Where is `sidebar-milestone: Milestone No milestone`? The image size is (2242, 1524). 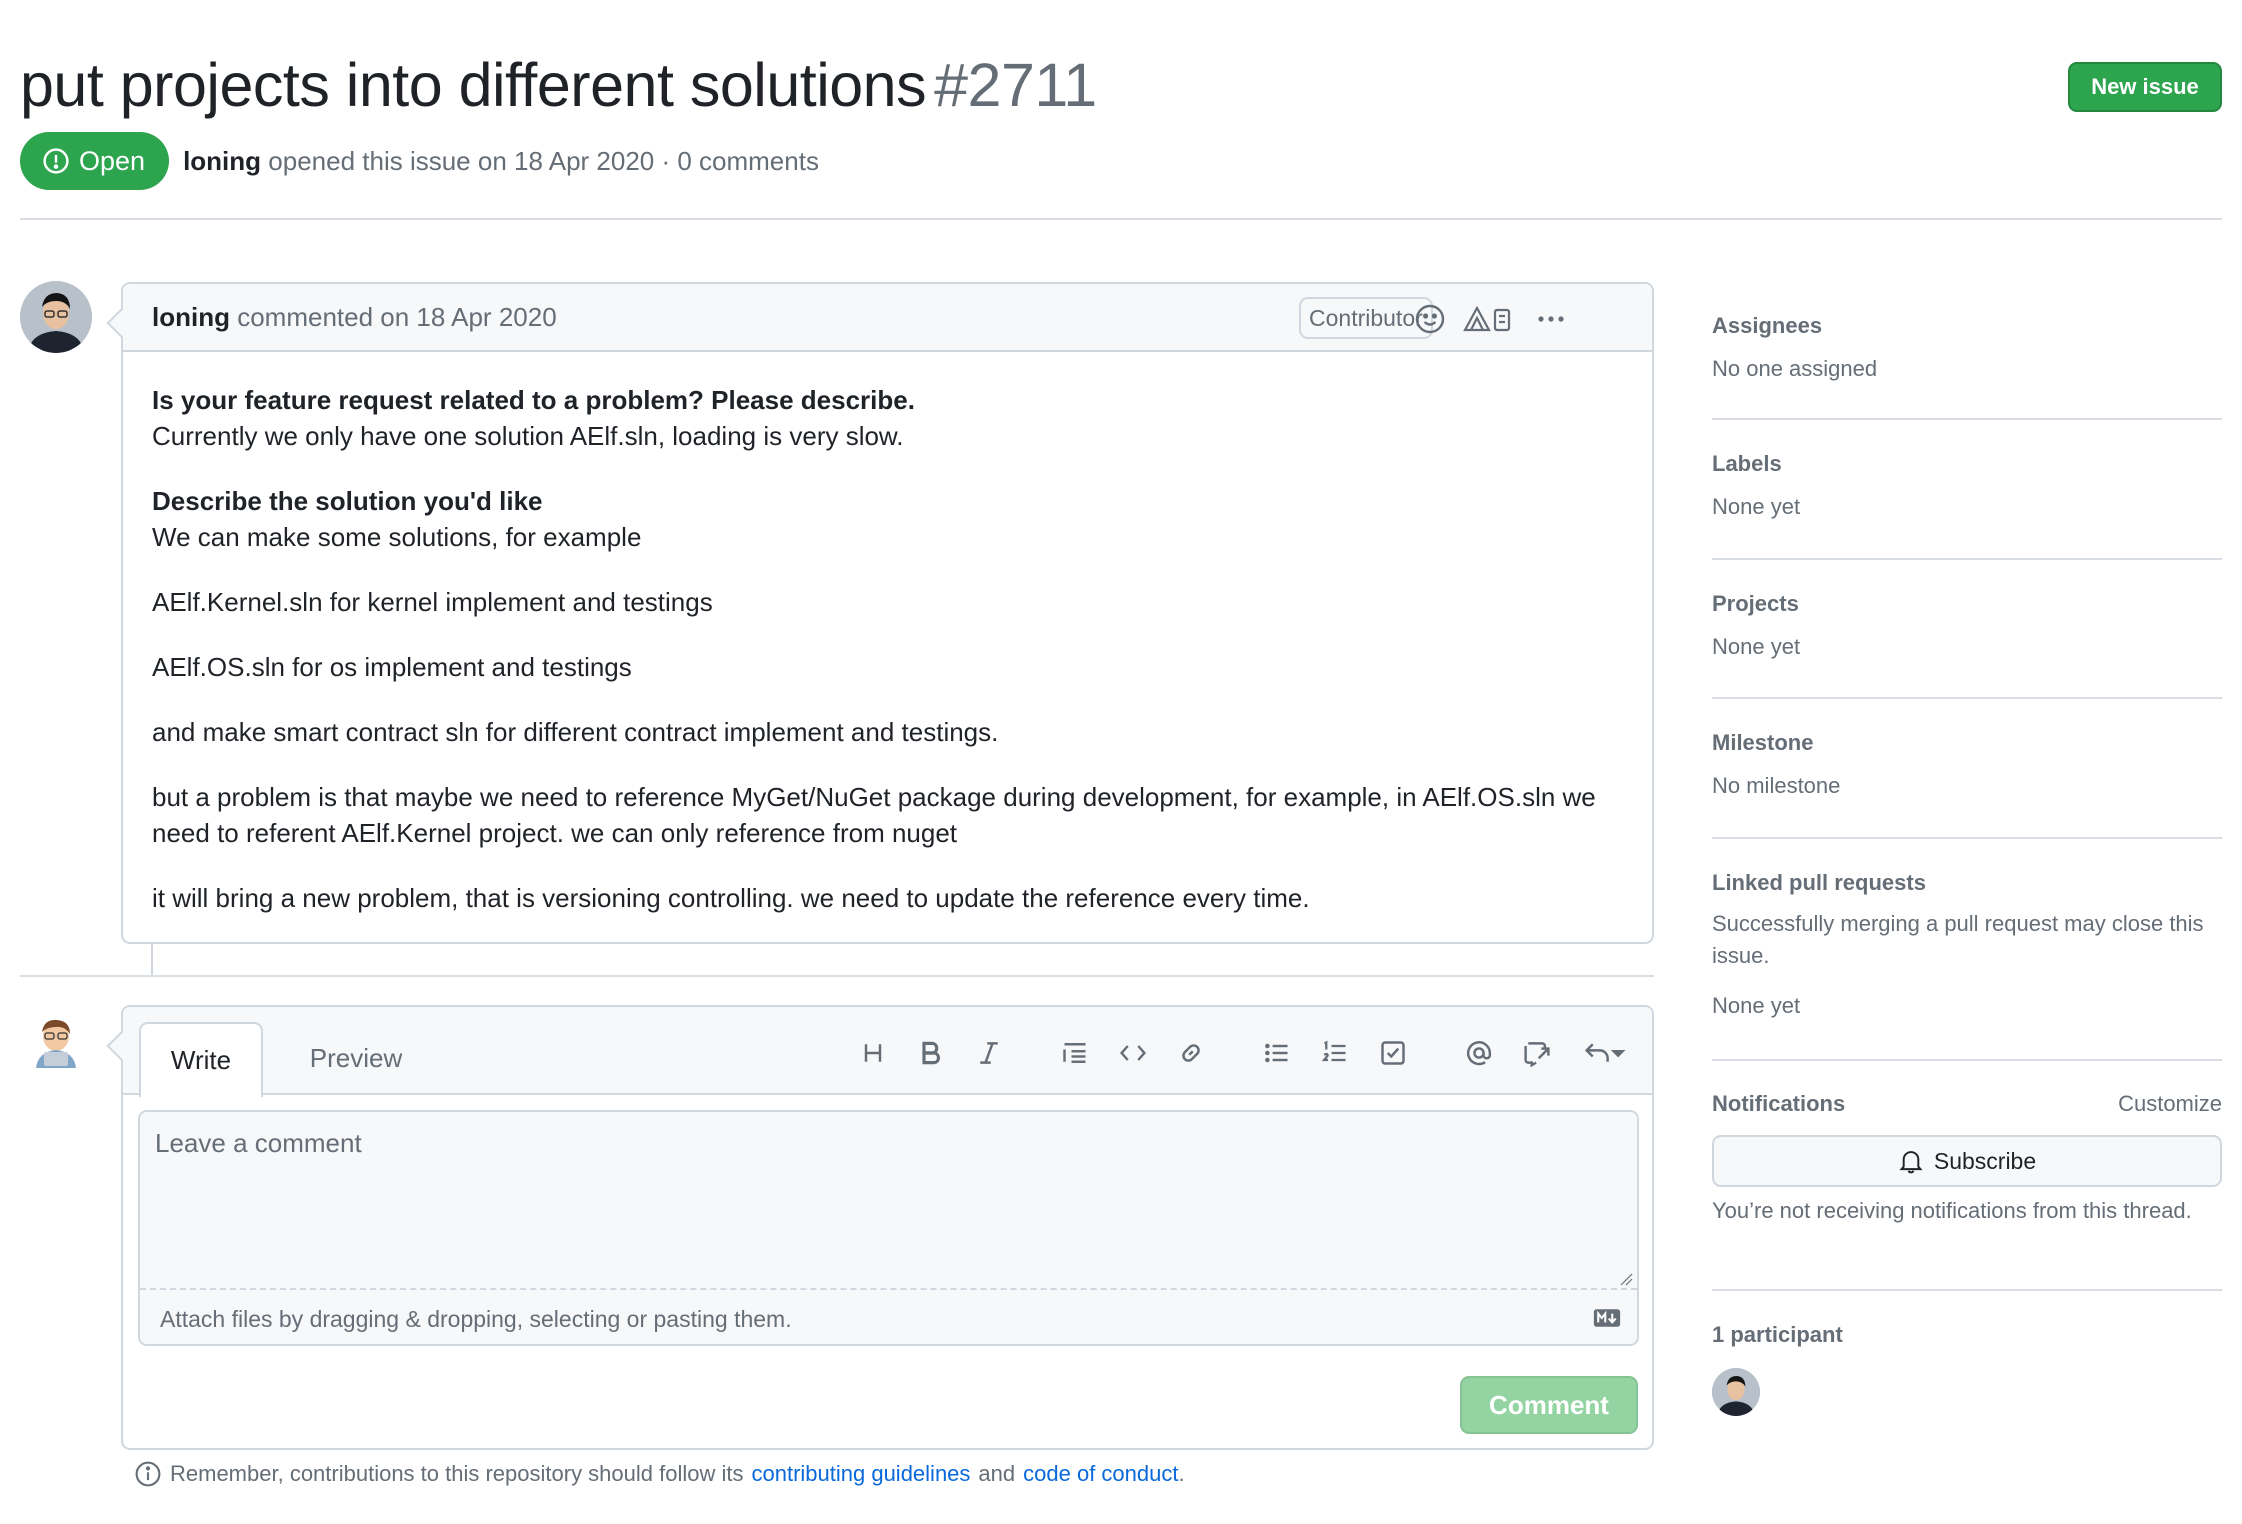
sidebar-milestone: Milestone No milestone is located at coordinates (1967, 769).